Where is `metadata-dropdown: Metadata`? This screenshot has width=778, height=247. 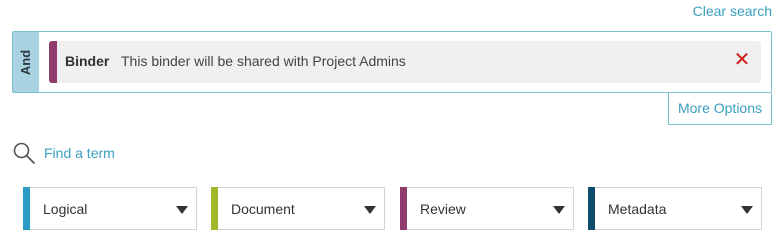 metadata-dropdown: Metadata is located at coordinates (675, 208).